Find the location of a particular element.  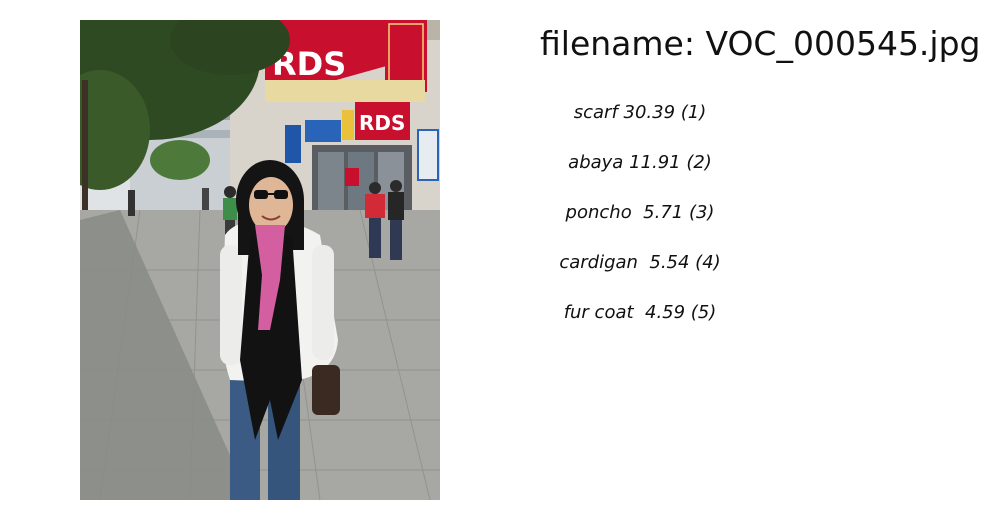

prediction-item-1: scarf 30.39 (1) is located at coordinates (640, 112).